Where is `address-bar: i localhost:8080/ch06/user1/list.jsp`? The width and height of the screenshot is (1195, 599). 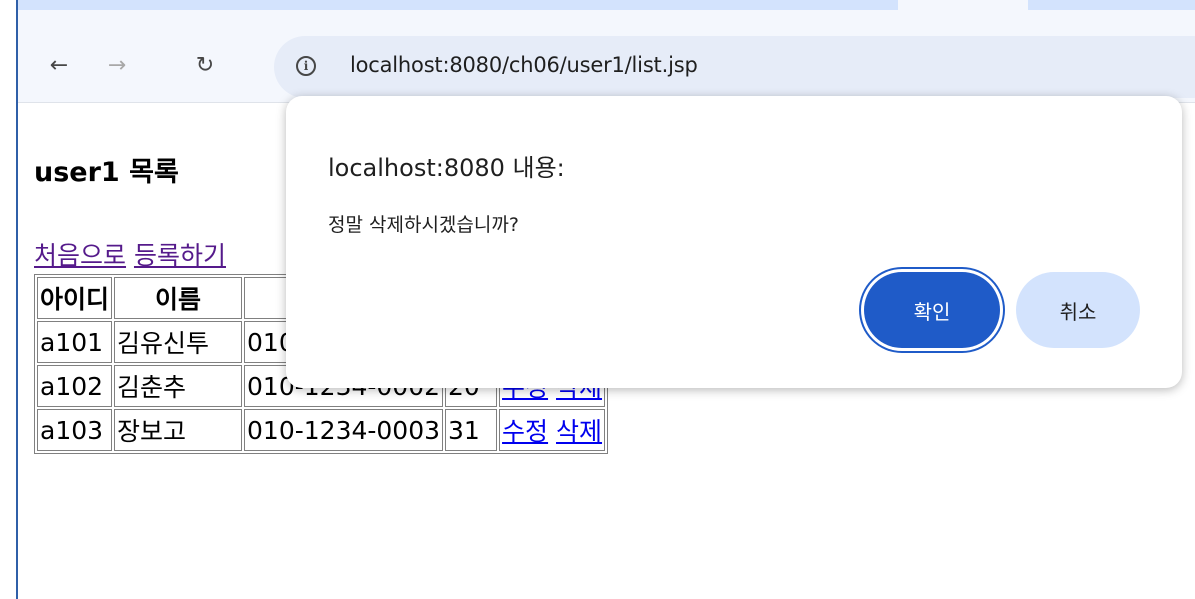
address-bar: i localhost:8080/ch06/user1/list.jsp is located at coordinates (734, 67).